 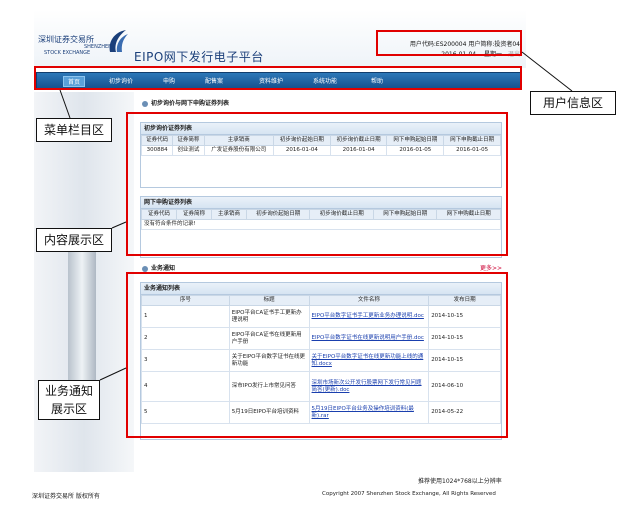 I want to click on section-title-securities: 初步询价与网下申购证券列表, so click(x=185, y=102).